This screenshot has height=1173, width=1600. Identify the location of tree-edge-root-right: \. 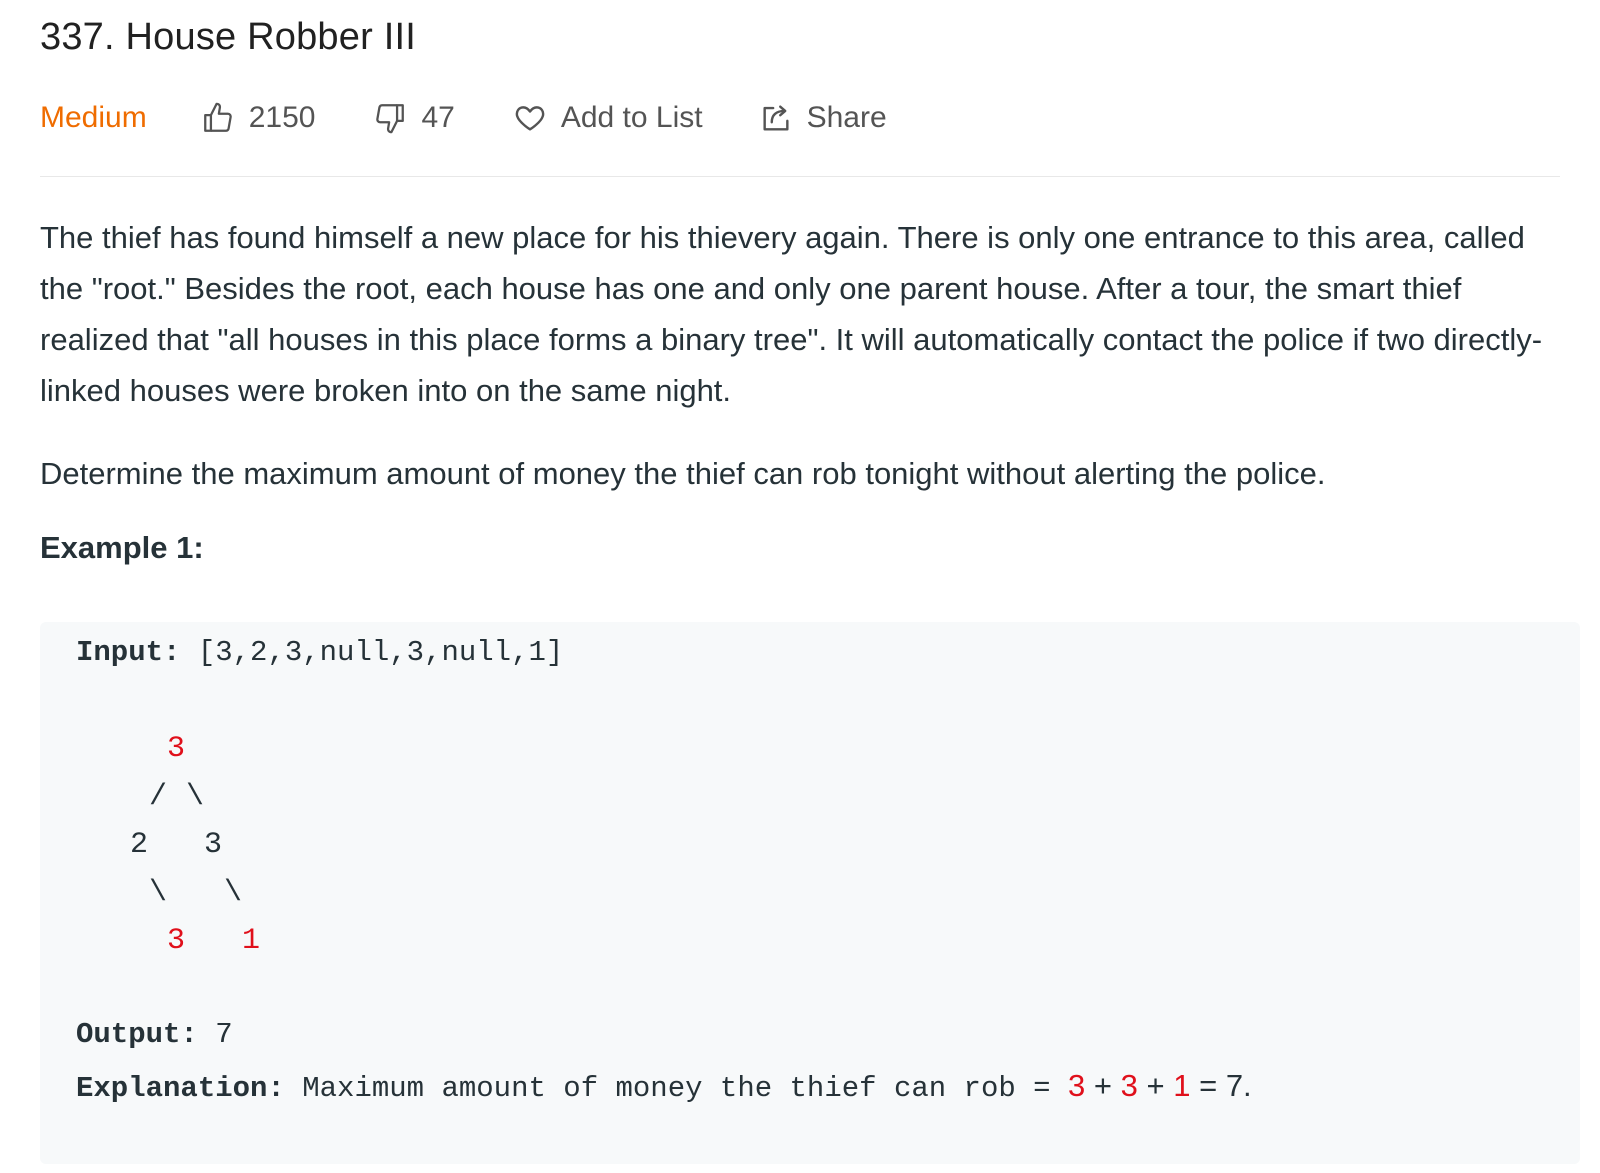
(195, 797).